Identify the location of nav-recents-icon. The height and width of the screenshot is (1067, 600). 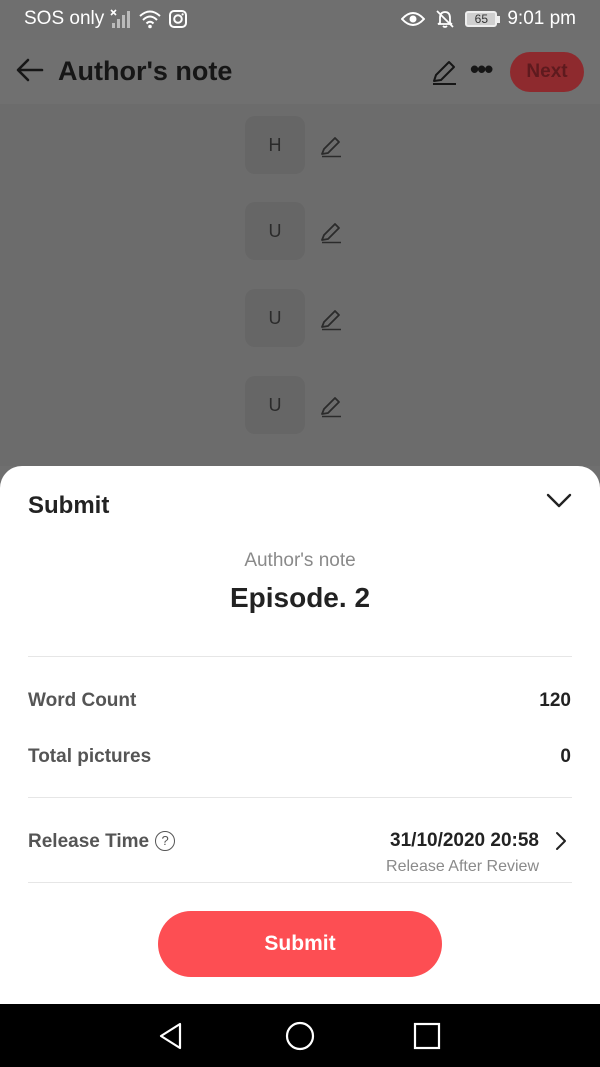
(427, 1036).